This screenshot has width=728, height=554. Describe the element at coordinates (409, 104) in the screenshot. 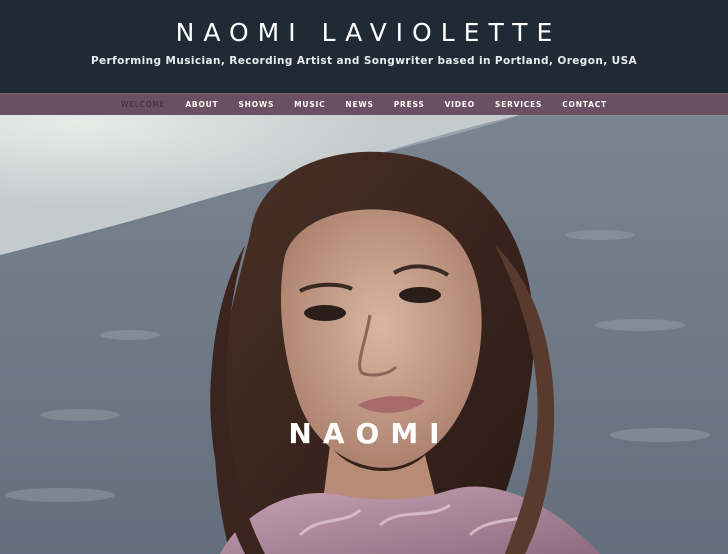

I see `nav-item-press: PRESS` at that location.